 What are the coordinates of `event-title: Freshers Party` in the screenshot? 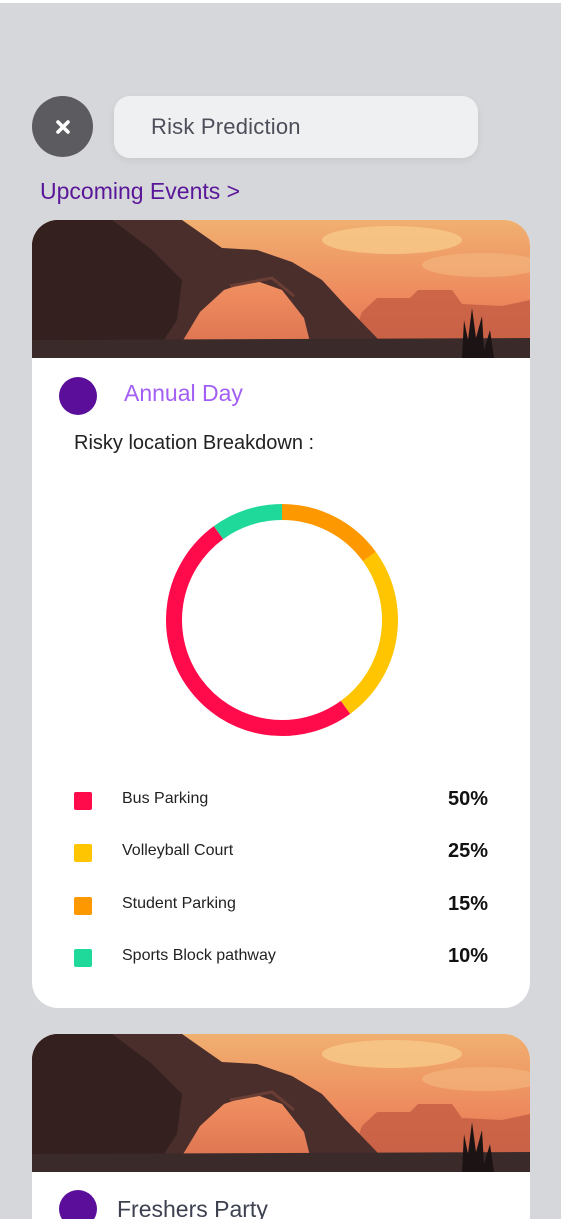 It's located at (192, 1207).